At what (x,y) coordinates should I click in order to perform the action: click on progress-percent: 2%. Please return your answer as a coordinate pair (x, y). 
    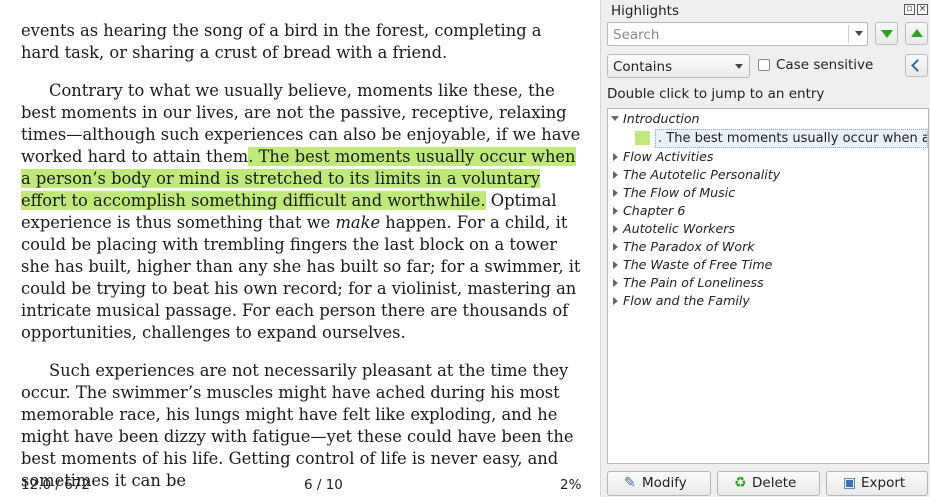
    Looking at the image, I should click on (571, 485).